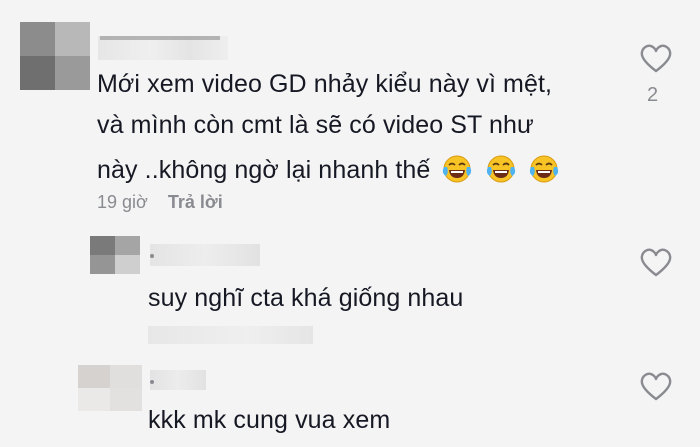 Image resolution: width=700 pixels, height=447 pixels. I want to click on comment-time: 19 giờ, so click(122, 202).